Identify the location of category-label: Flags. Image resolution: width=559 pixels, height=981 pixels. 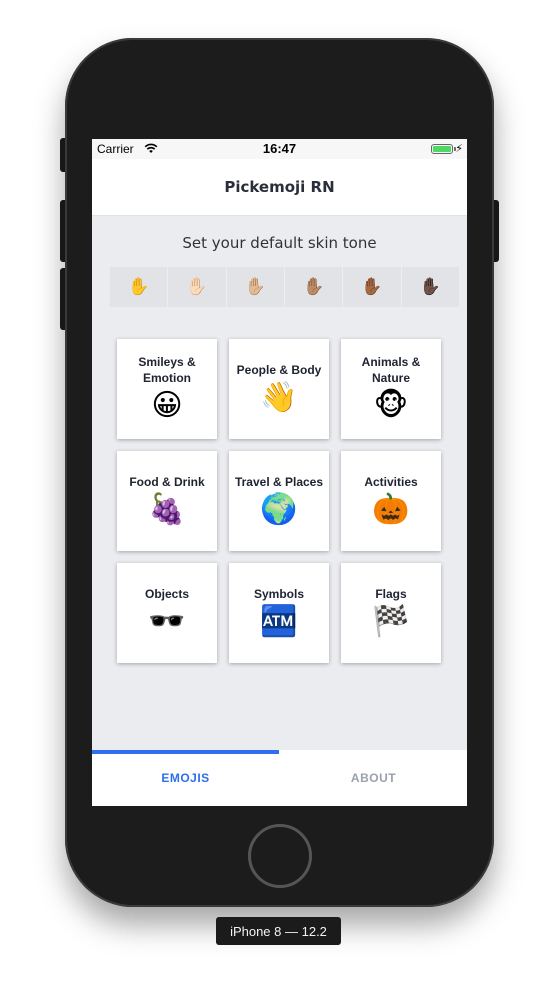
(391, 594).